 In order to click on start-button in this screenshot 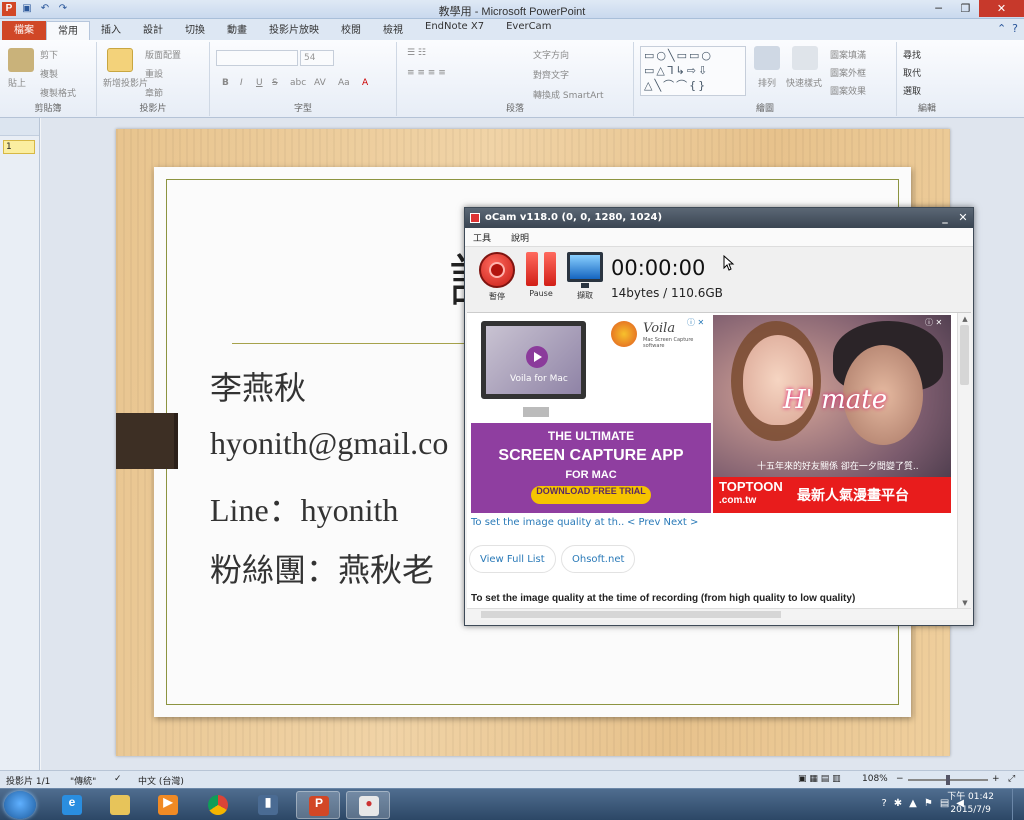, I will do `click(20, 805)`.